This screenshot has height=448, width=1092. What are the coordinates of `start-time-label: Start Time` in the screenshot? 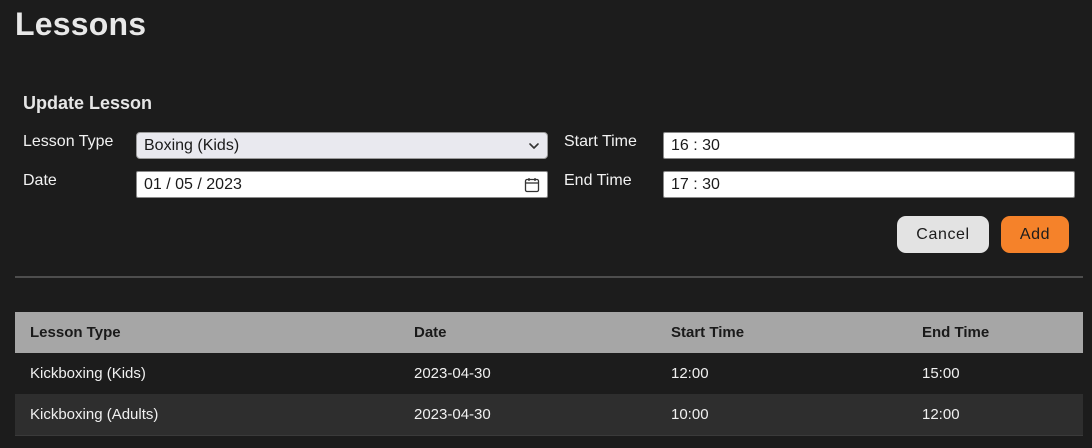 It's located at (600, 141).